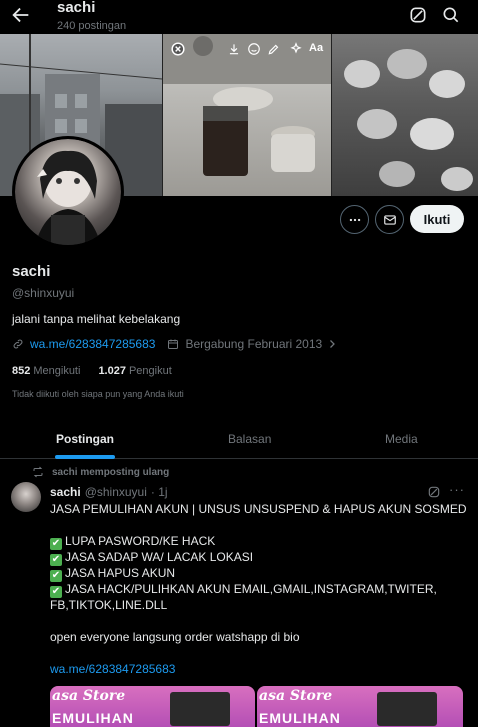 Image resolution: width=478 pixels, height=727 pixels. I want to click on following-count: 852, so click(21, 371).